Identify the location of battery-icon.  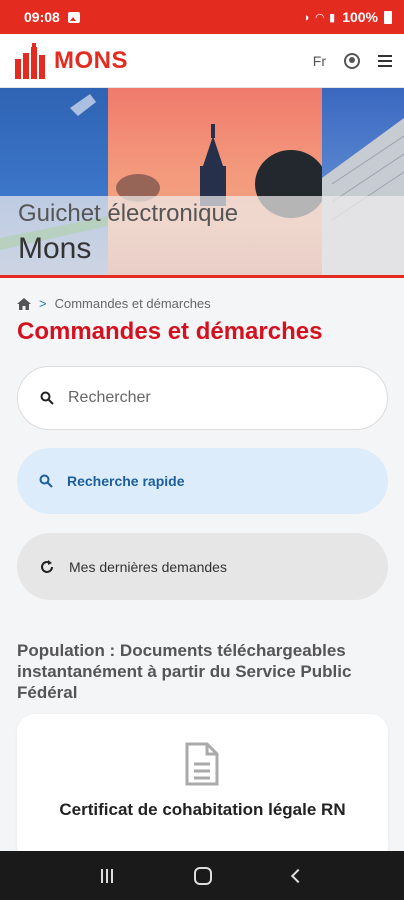
(388, 17).